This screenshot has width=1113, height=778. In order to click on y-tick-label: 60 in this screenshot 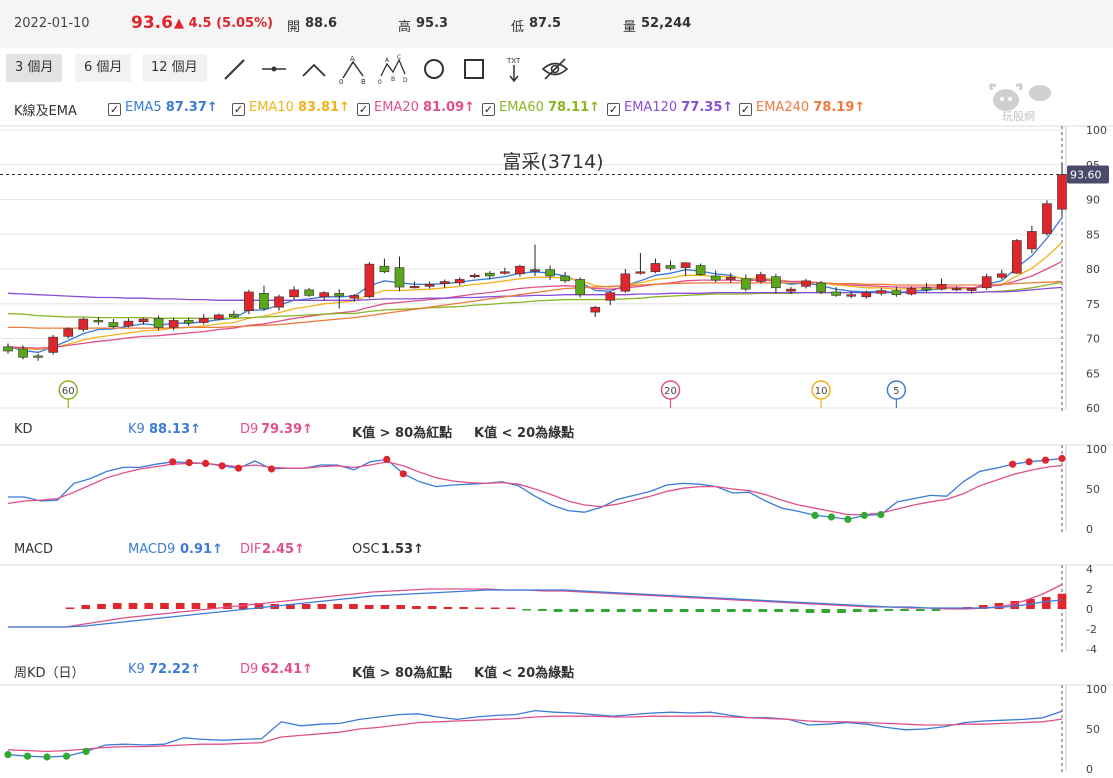, I will do `click(1093, 408)`.